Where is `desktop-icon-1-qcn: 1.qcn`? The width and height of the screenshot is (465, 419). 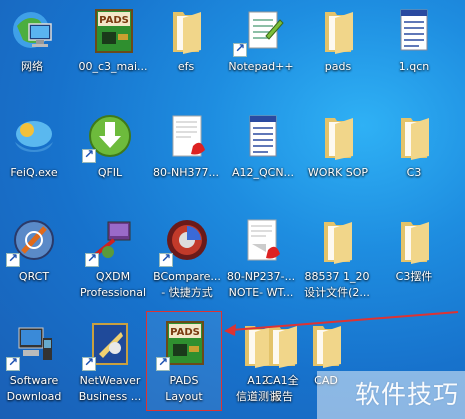 desktop-icon-1-qcn: 1.qcn is located at coordinates (414, 40).